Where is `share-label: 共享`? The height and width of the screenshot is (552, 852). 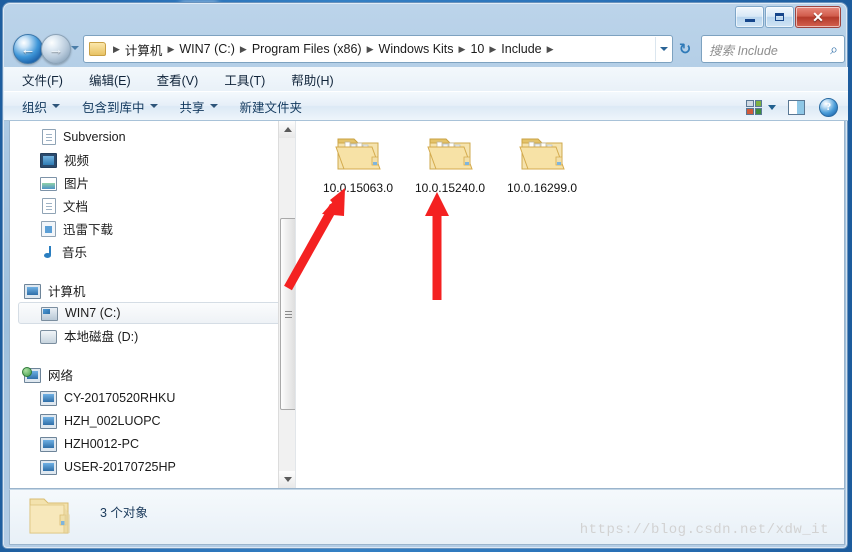 share-label: 共享 is located at coordinates (192, 107).